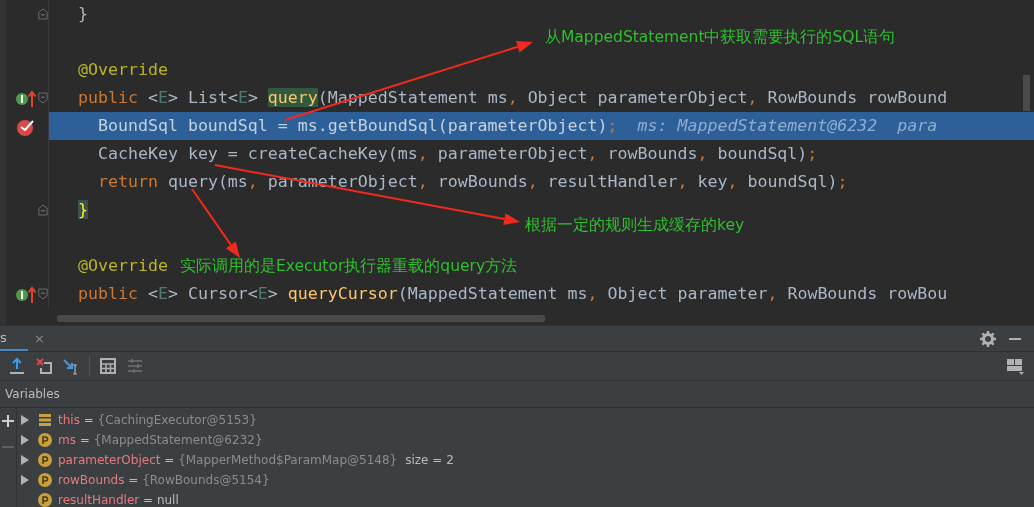  Describe the element at coordinates (108, 366) in the screenshot. I see `calculator-icon` at that location.